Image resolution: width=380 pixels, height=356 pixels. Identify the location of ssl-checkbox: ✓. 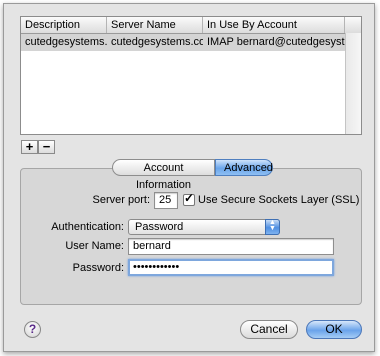
(189, 198).